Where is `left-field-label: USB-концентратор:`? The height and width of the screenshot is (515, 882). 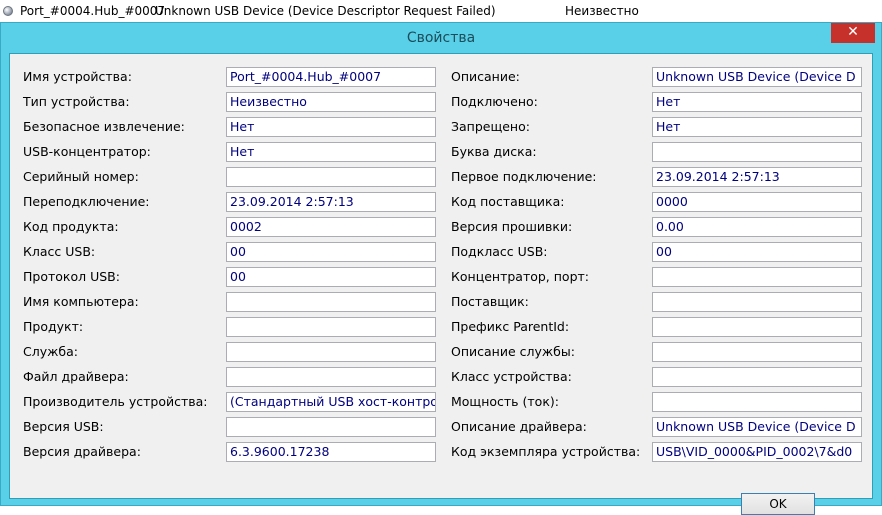
left-field-label: USB-концентратор: is located at coordinates (87, 151).